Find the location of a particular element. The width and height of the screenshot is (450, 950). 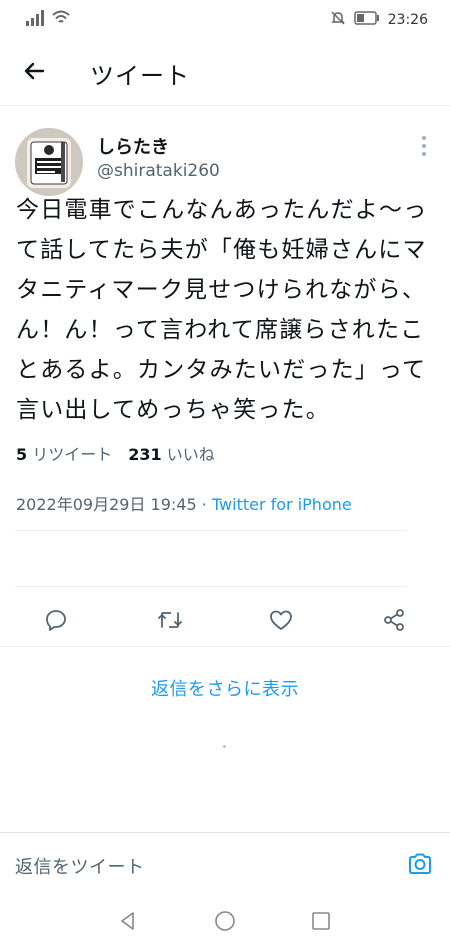

share-icon is located at coordinates (394, 622).